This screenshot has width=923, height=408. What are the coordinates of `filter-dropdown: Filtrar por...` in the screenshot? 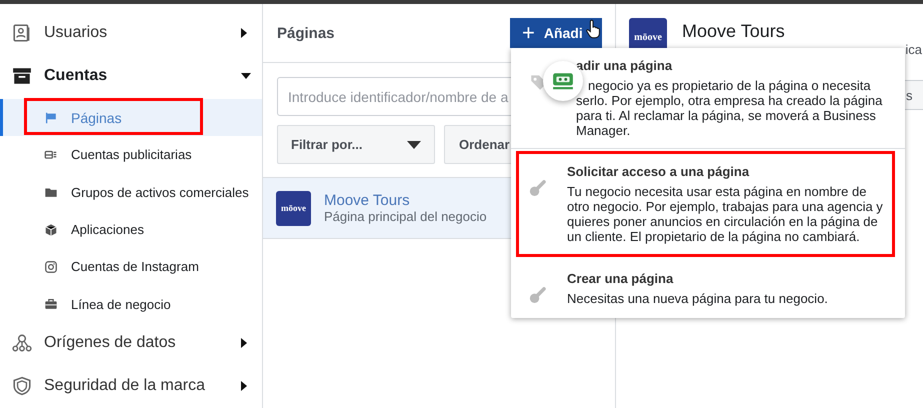 It's located at (356, 144).